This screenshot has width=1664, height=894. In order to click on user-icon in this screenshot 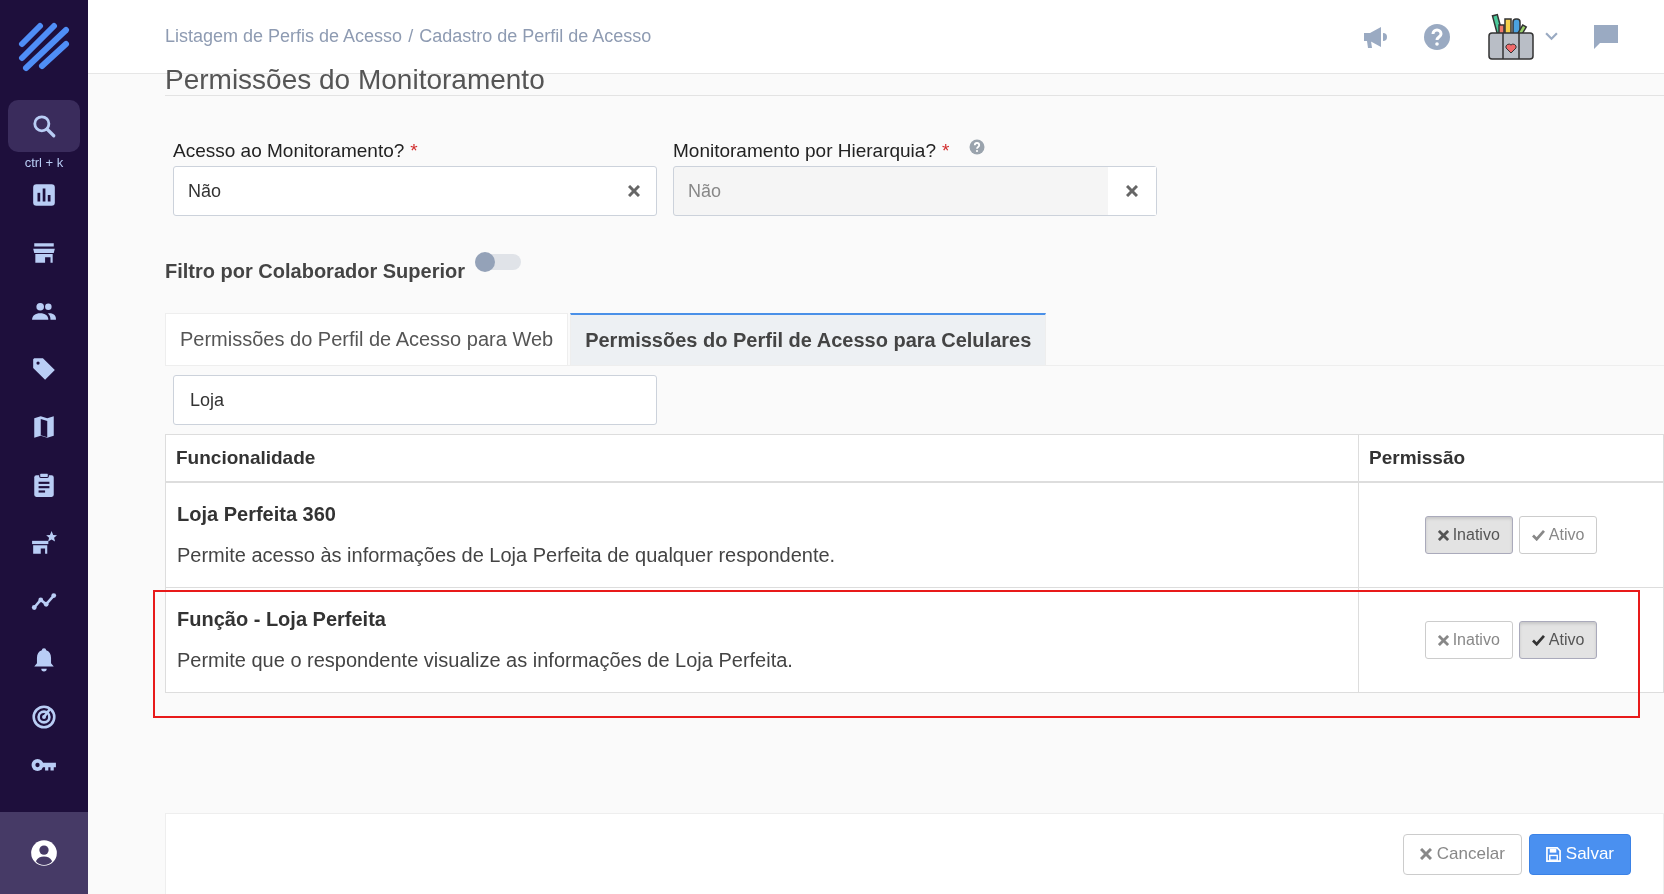, I will do `click(44, 853)`.